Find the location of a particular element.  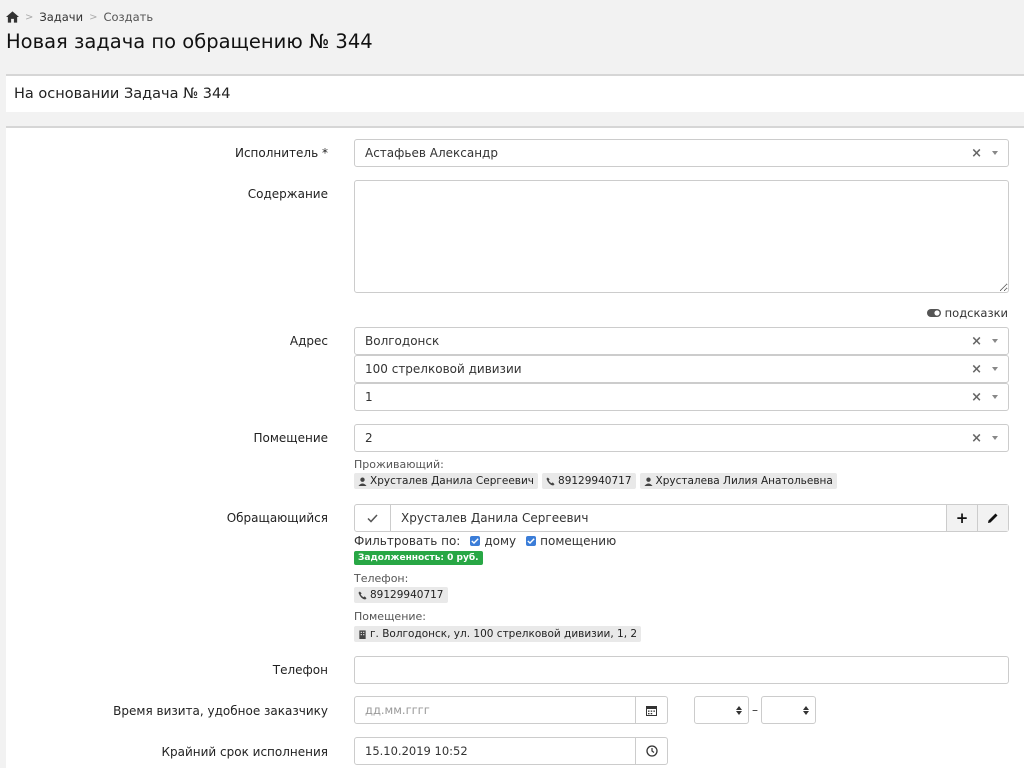

requester-name: Хрусталев Данила Сергеевич is located at coordinates (668, 518).